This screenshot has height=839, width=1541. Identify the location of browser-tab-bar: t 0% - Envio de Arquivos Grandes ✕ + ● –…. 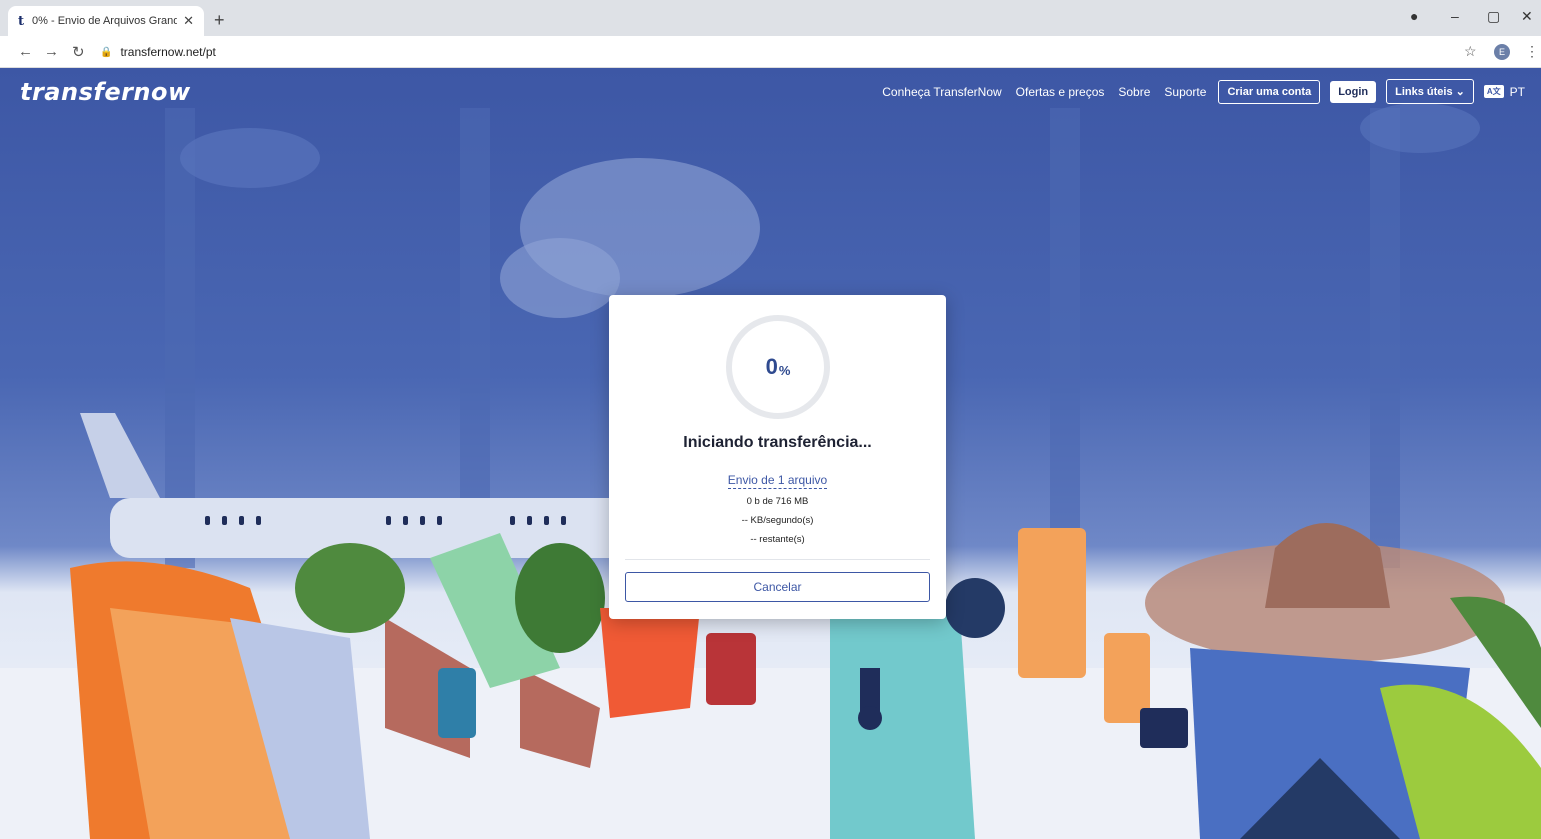
(770, 18).